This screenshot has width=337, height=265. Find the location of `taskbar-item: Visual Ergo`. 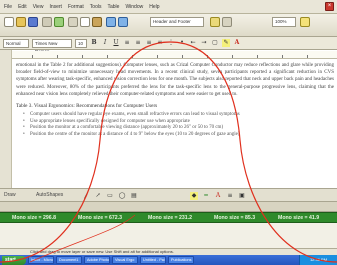

taskbar-item: Visual Ergo is located at coordinates (125, 260).